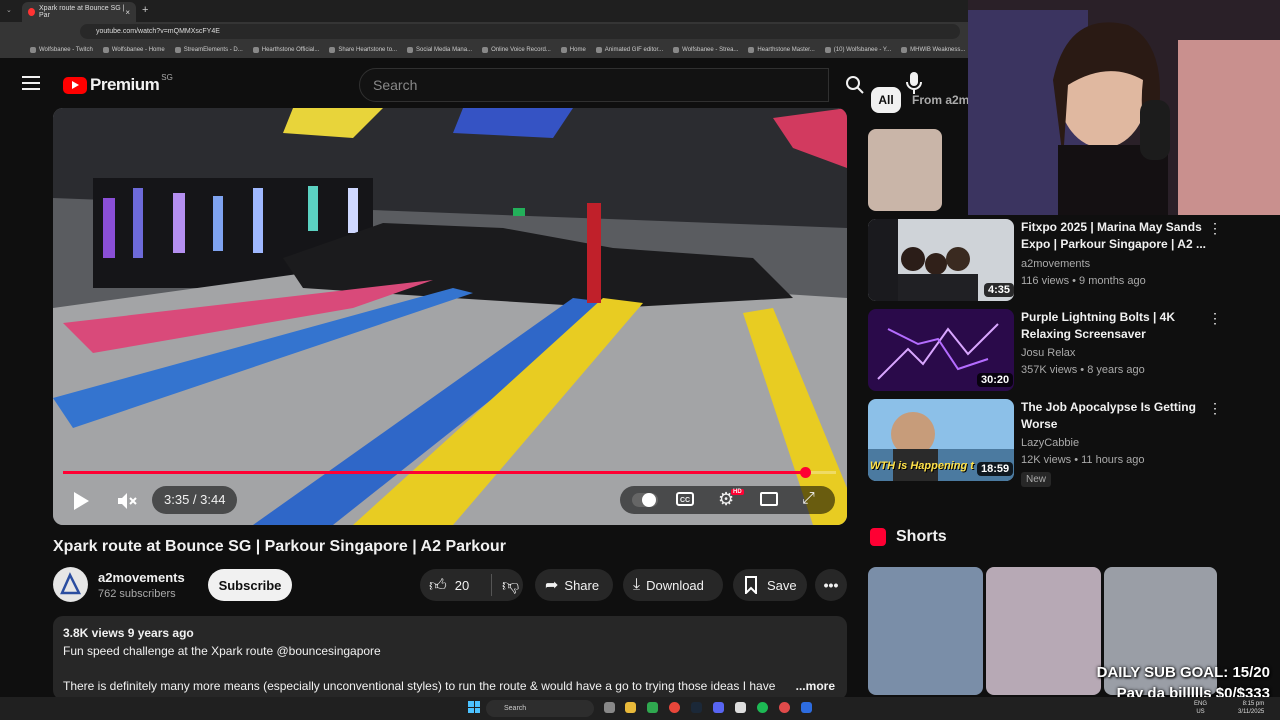  I want to click on share-label: Share, so click(582, 585).